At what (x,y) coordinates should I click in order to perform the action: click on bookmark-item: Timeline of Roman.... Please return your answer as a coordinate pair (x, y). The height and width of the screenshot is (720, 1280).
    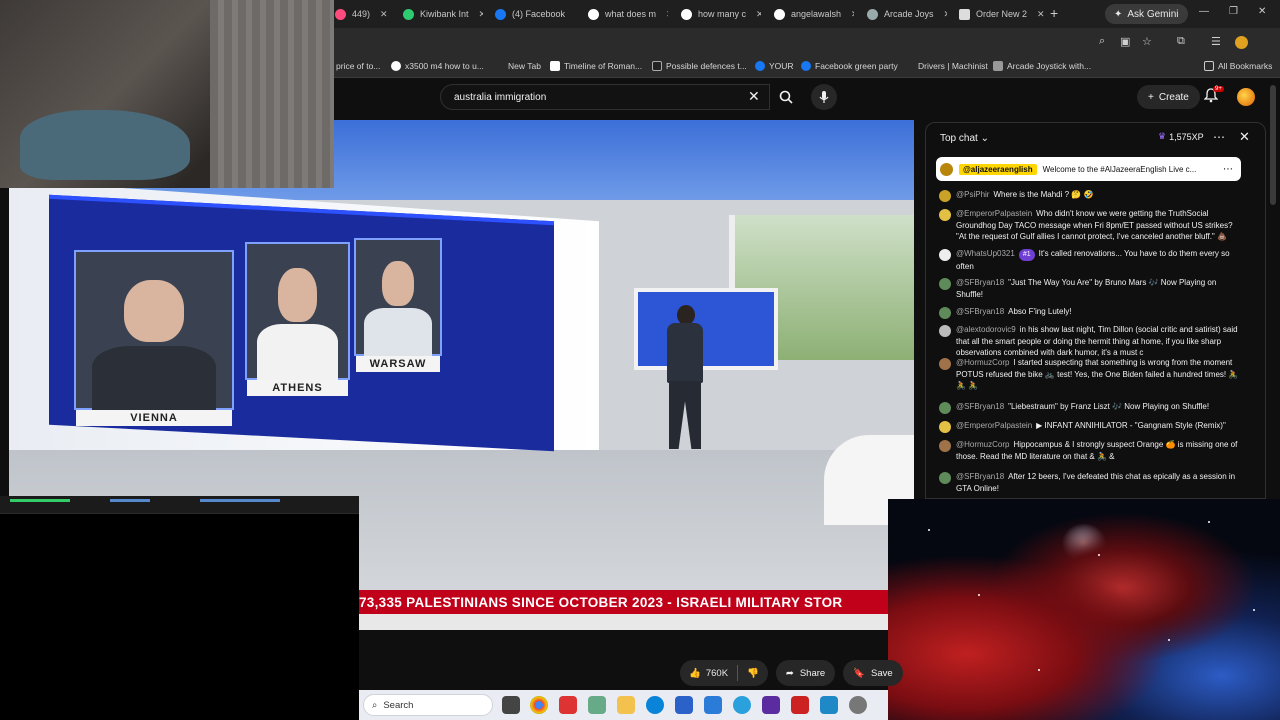
    Looking at the image, I should click on (596, 66).